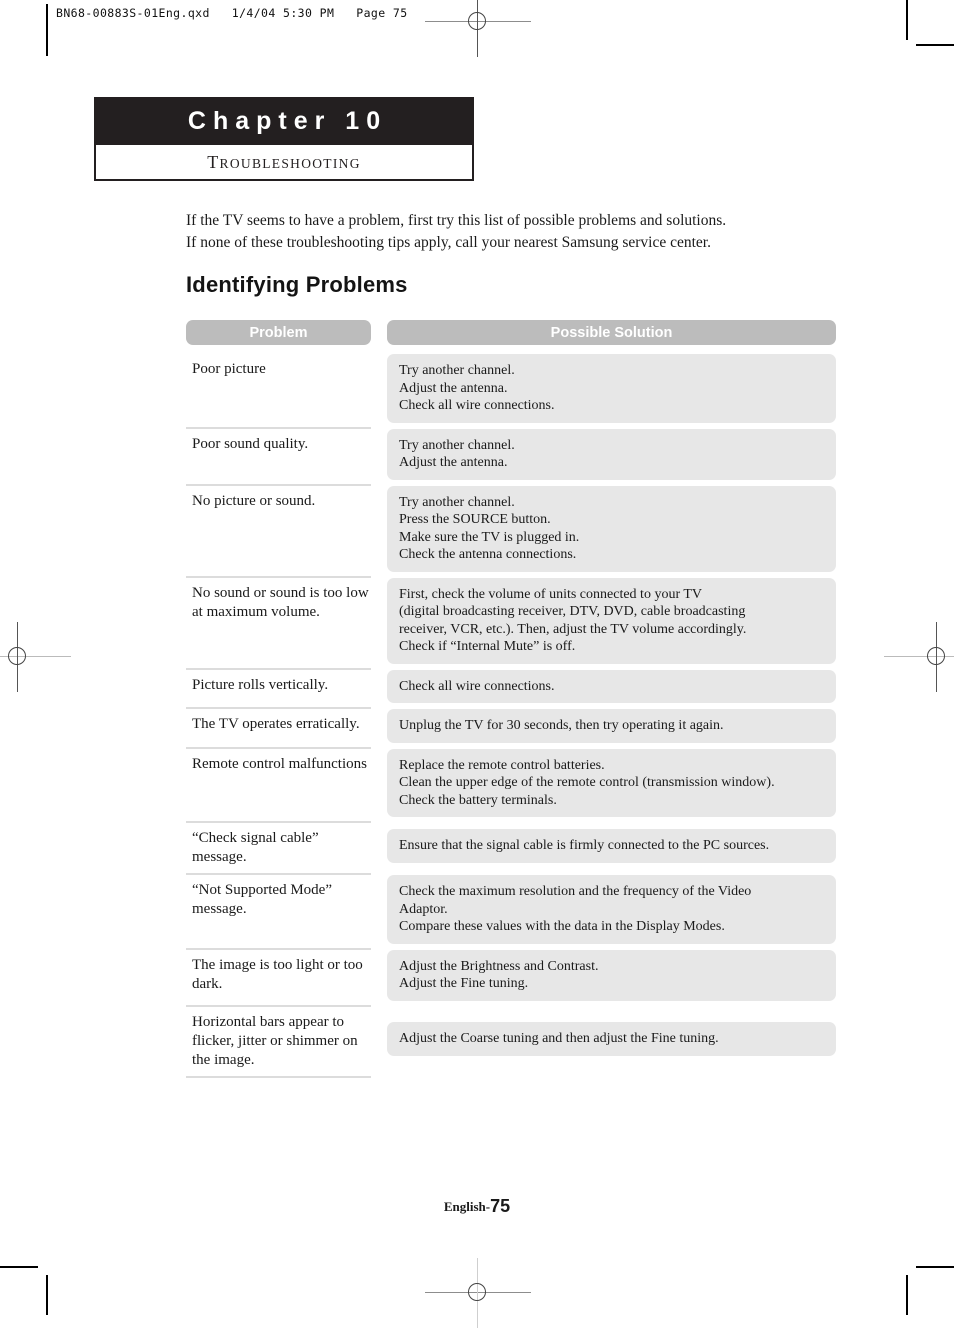 The width and height of the screenshot is (954, 1328). I want to click on registration-mark-top, so click(478, 28).